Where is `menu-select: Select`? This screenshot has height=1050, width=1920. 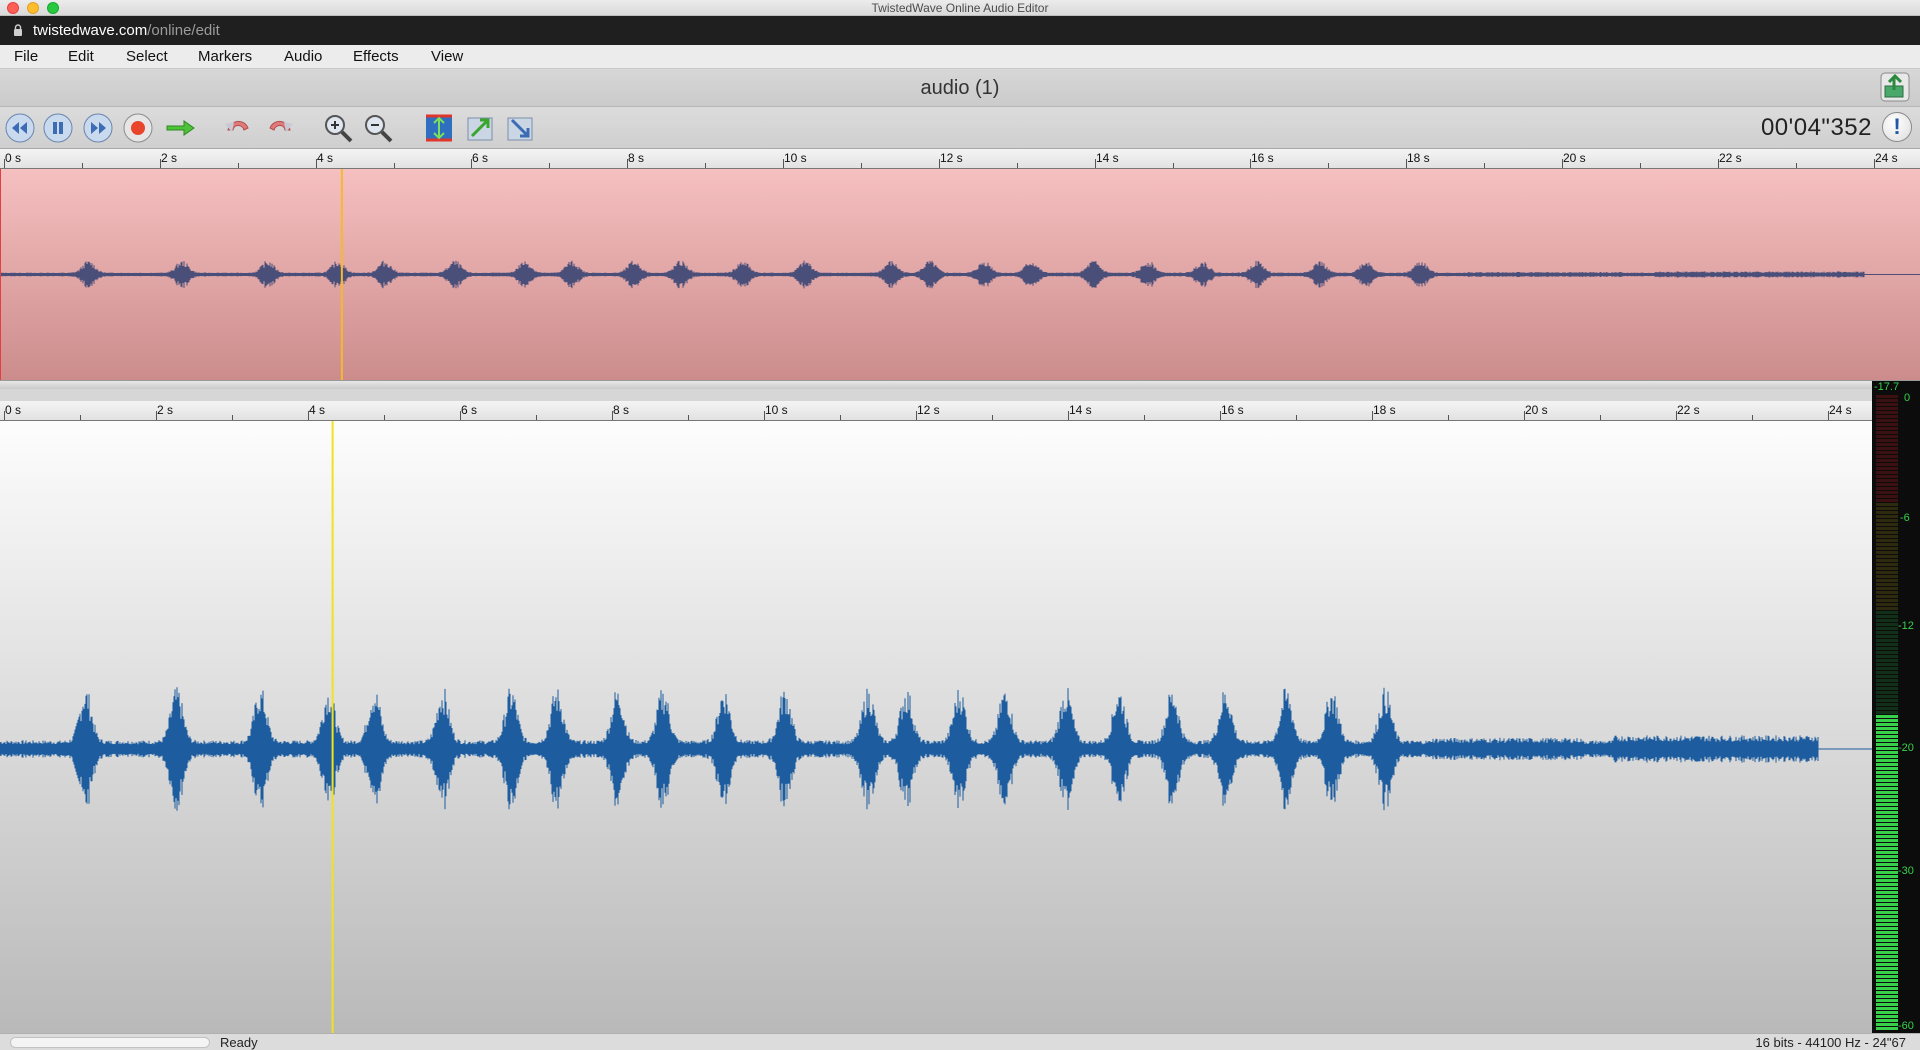 menu-select: Select is located at coordinates (147, 56).